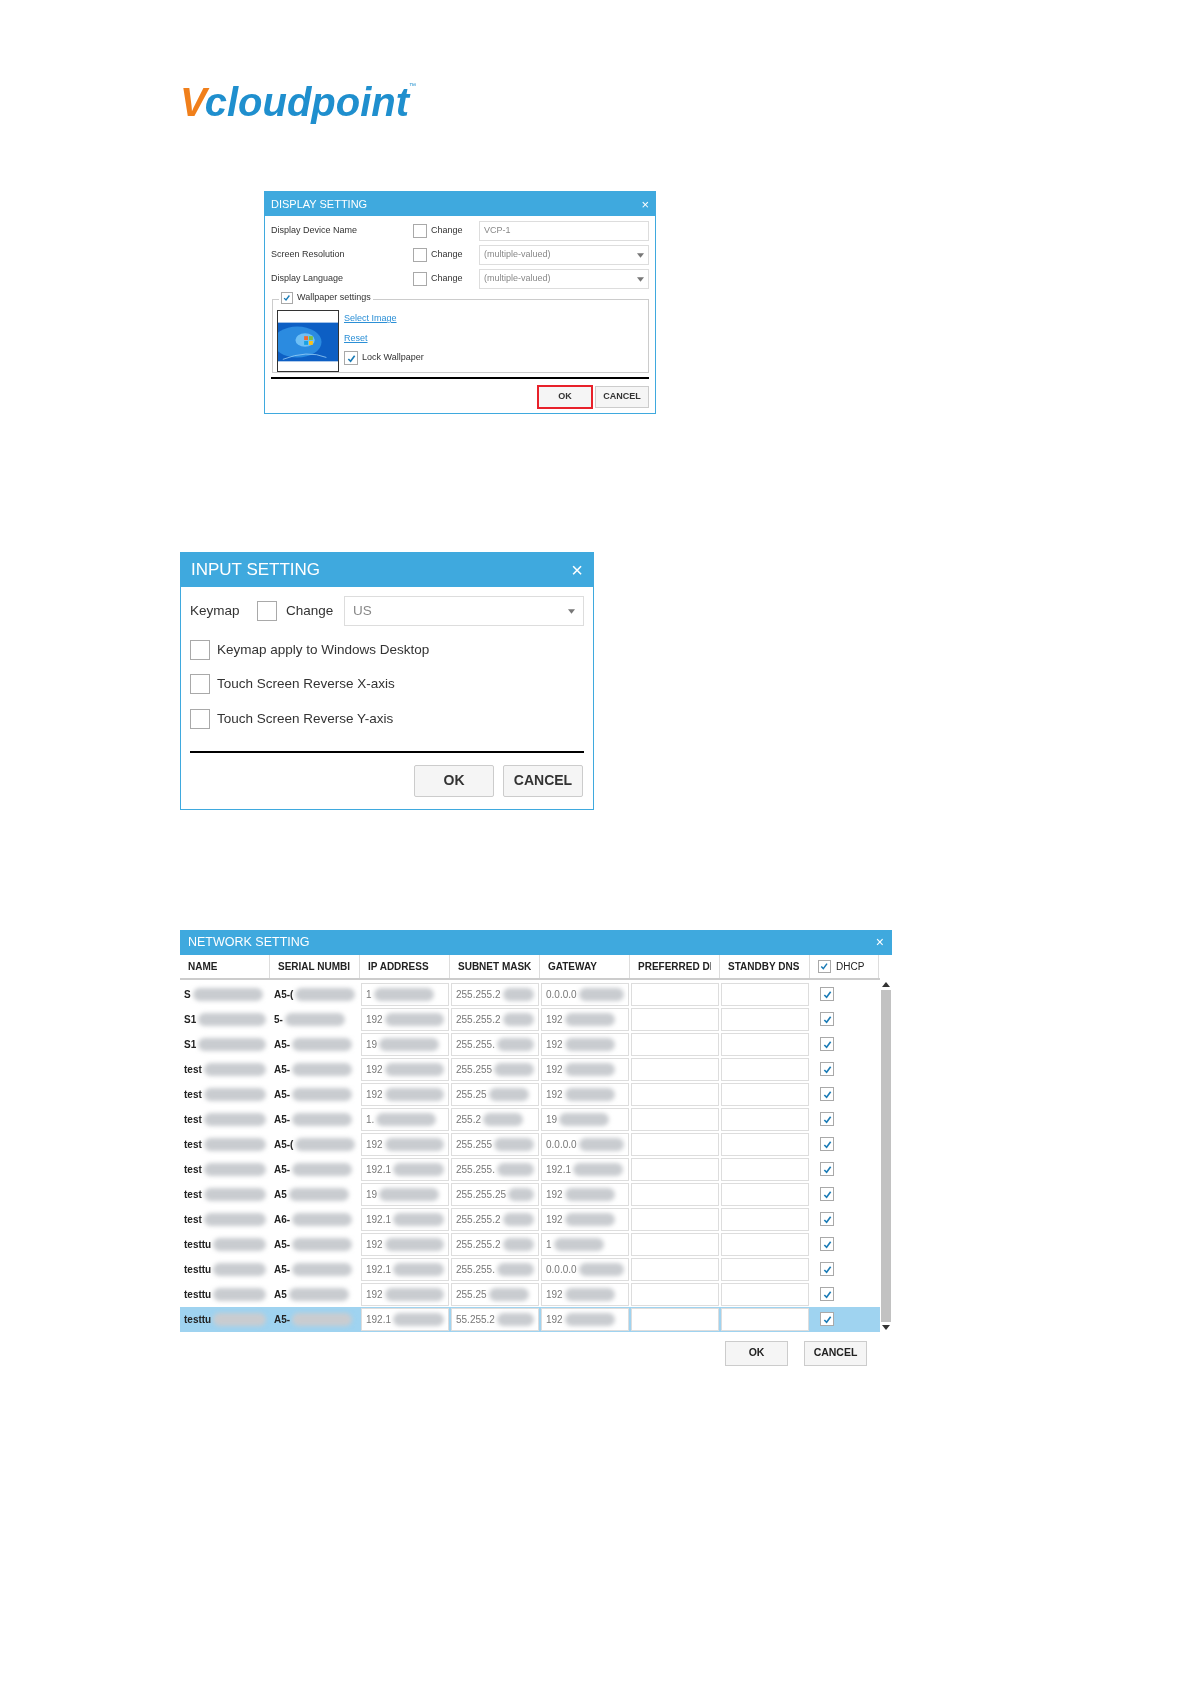 This screenshot has width=1191, height=1684. What do you see at coordinates (384, 338) in the screenshot?
I see `reset-link: Reset` at bounding box center [384, 338].